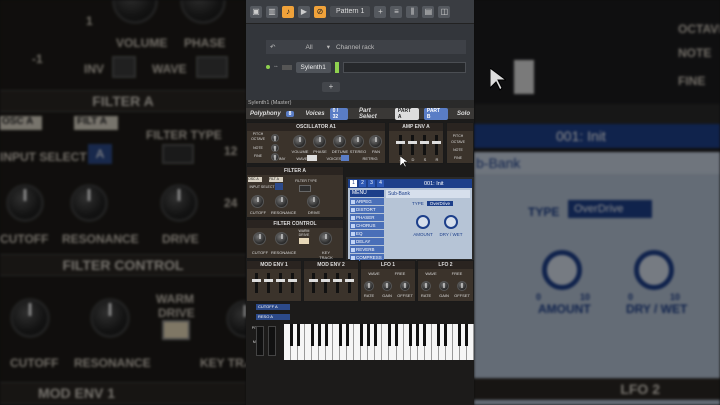 This screenshot has height=405, width=720. What do you see at coordinates (428, 194) in the screenshot?
I see `sub-bank-label: Sub-Bank` at bounding box center [428, 194].